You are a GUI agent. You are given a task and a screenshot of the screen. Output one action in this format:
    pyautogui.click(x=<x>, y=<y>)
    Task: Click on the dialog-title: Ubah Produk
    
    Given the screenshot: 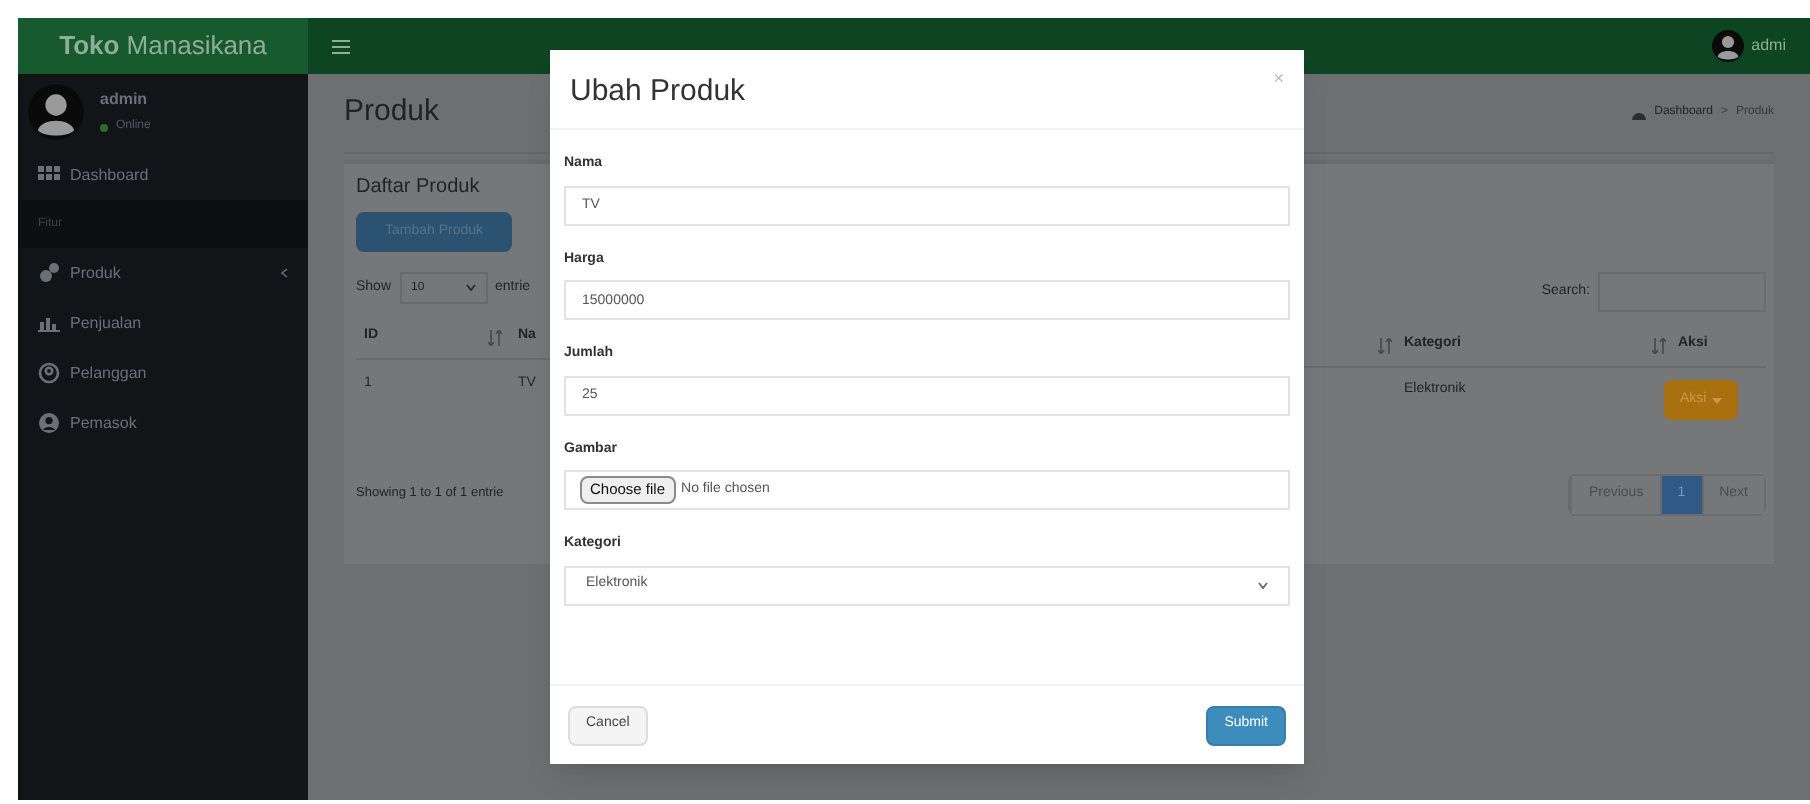 What is the action you would take?
    pyautogui.click(x=658, y=92)
    